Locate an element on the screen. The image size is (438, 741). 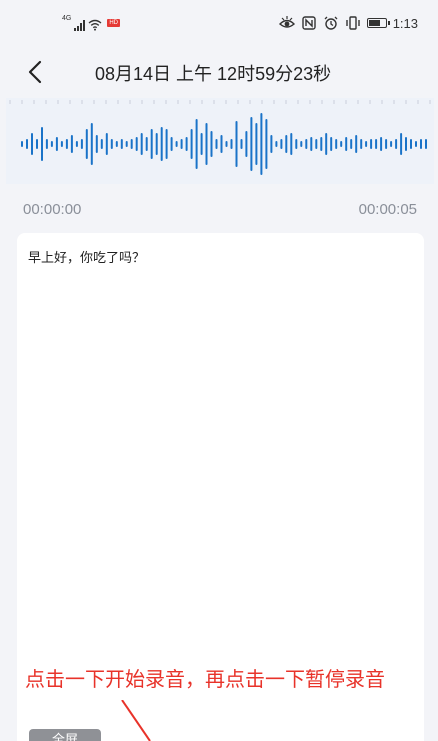
page-header: 08月14日 上午 12时59分23秒 is located at coordinates (219, 72).